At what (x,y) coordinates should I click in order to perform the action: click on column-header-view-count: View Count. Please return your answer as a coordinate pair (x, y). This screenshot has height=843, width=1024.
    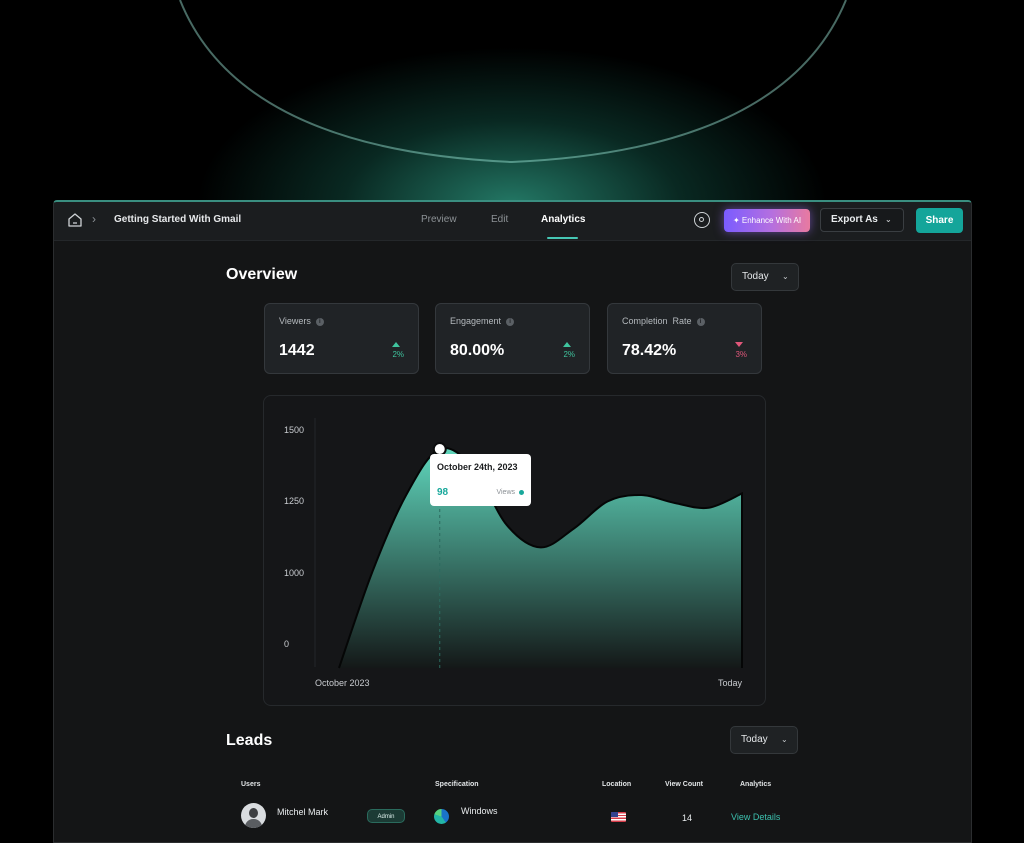
    Looking at the image, I should click on (684, 784).